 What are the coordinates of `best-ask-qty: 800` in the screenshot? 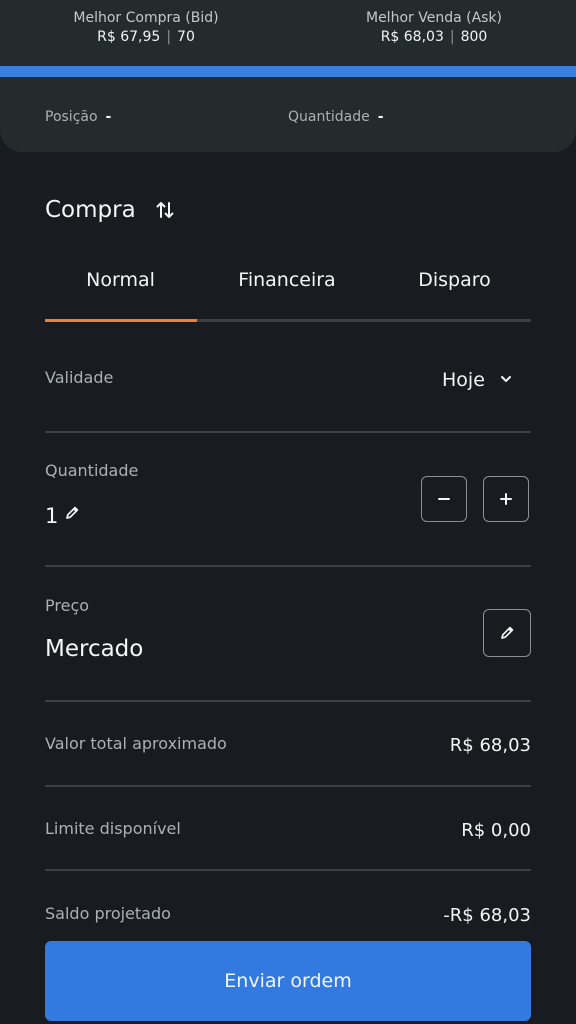 It's located at (474, 37).